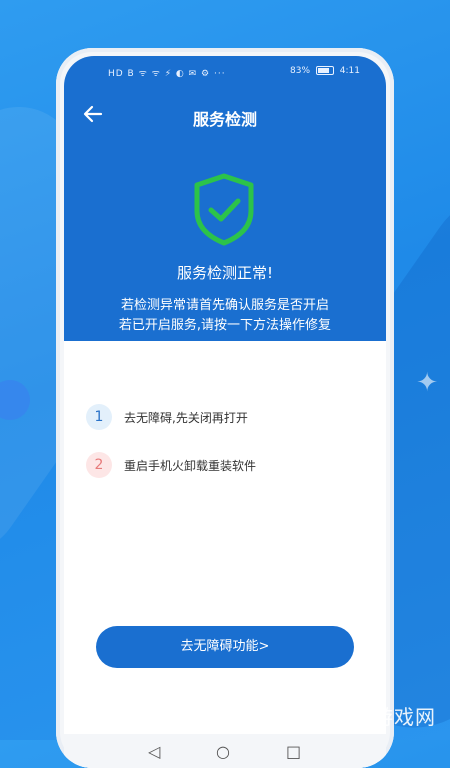 The width and height of the screenshot is (450, 768). What do you see at coordinates (190, 466) in the screenshot?
I see `step-label: 重启手机火卸载重装软件` at bounding box center [190, 466].